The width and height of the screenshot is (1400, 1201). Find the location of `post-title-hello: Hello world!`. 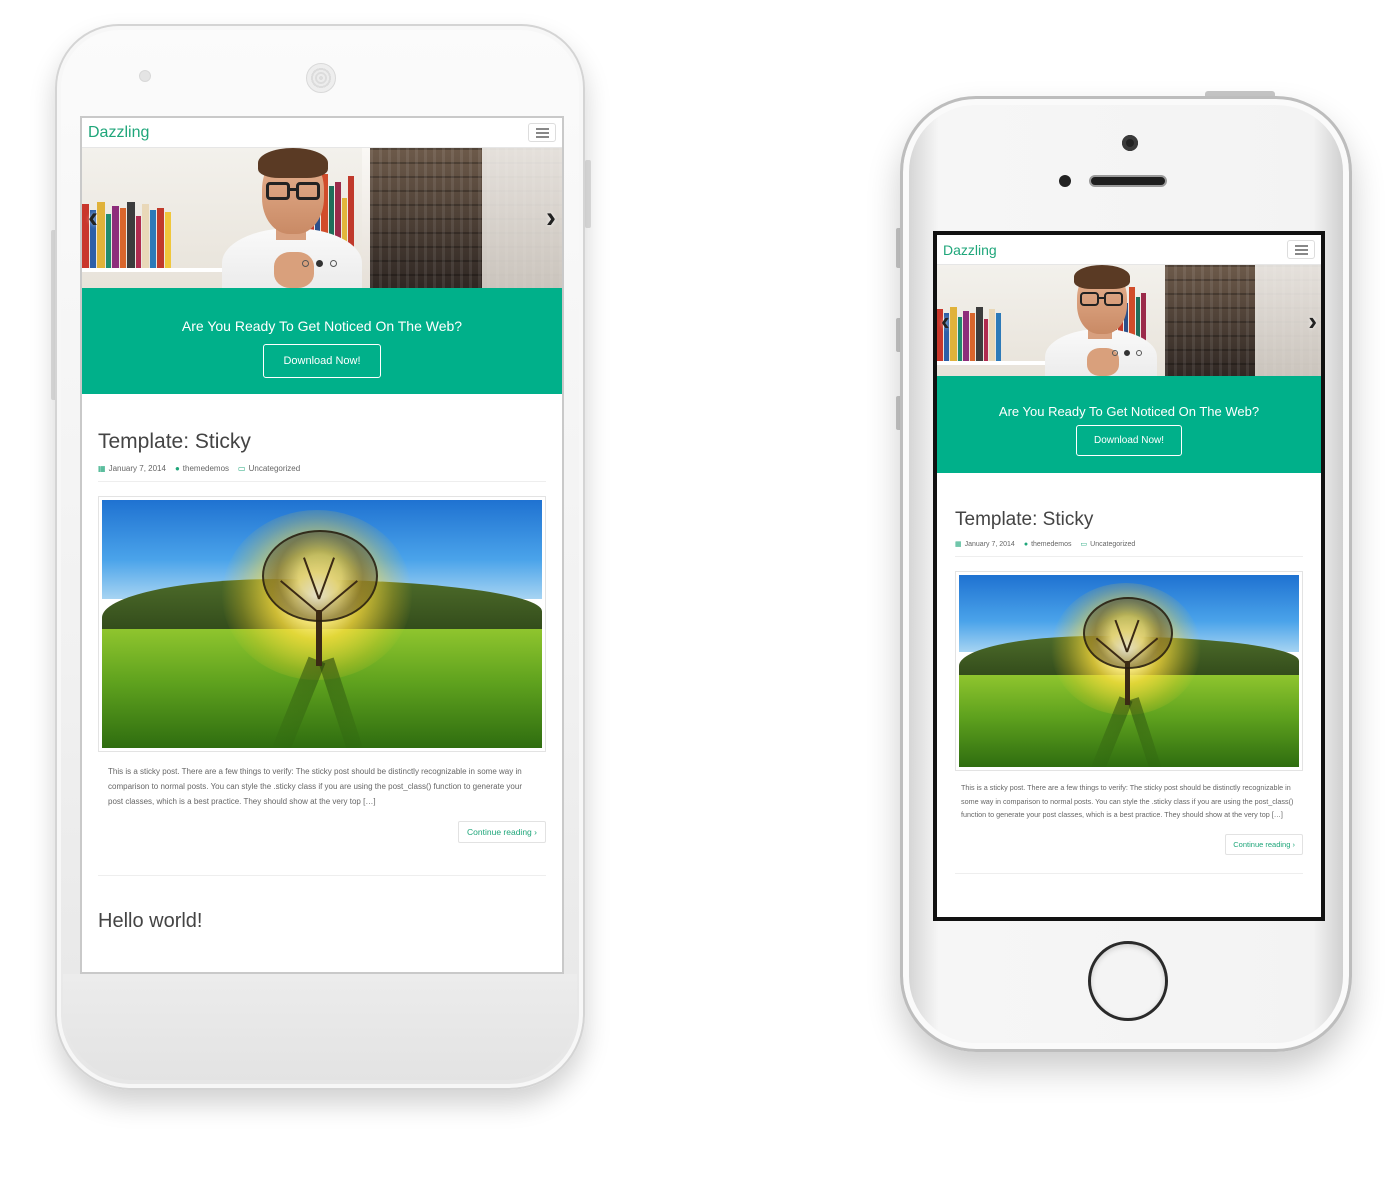

post-title-hello: Hello world! is located at coordinates (322, 904).